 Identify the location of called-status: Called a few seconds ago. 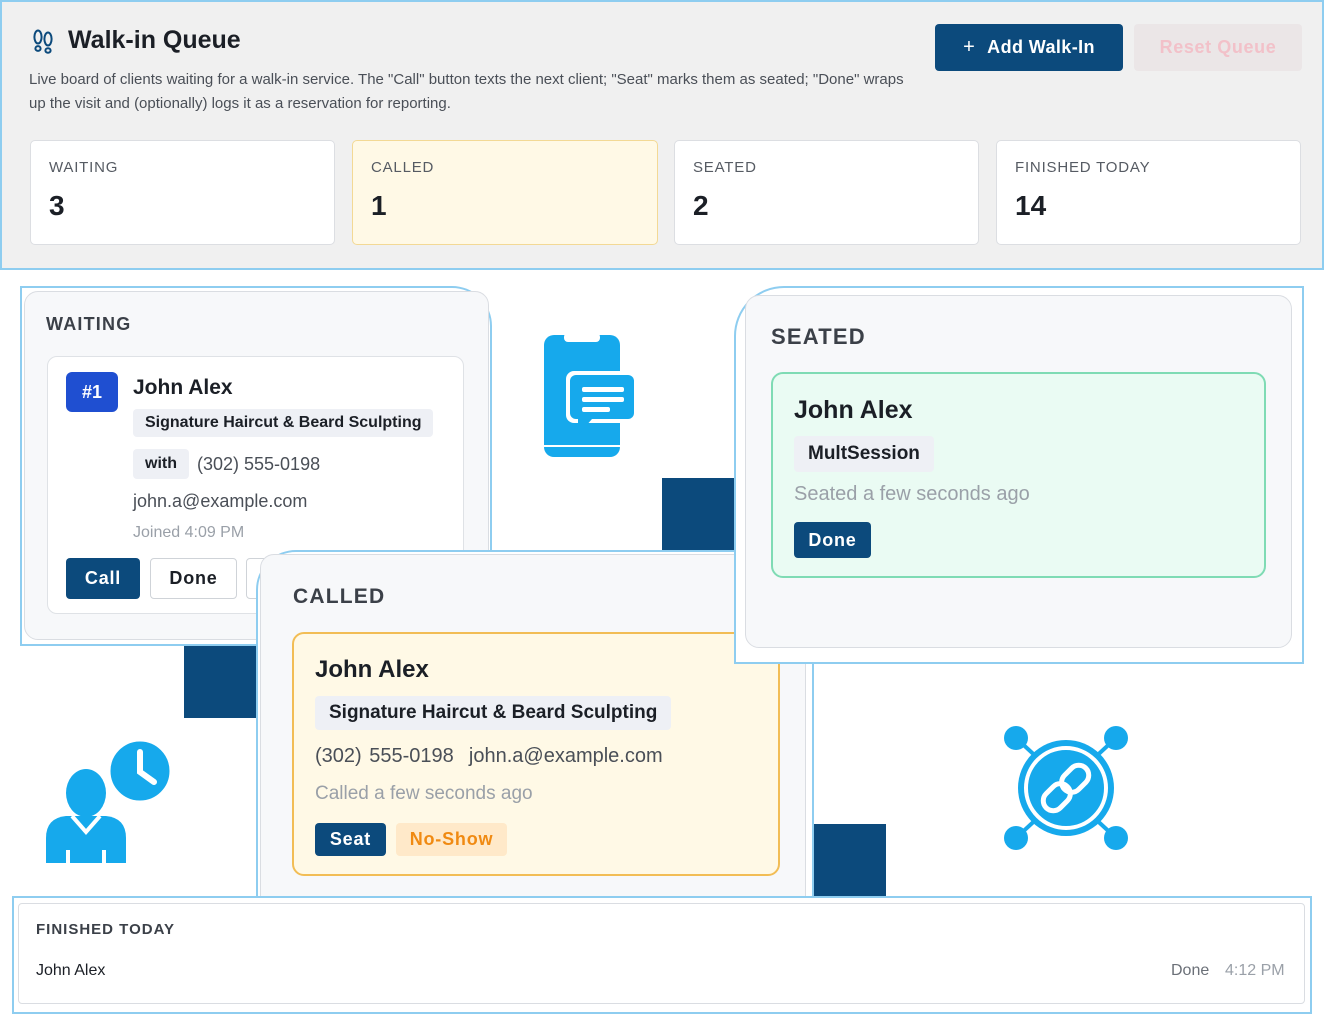
(424, 793).